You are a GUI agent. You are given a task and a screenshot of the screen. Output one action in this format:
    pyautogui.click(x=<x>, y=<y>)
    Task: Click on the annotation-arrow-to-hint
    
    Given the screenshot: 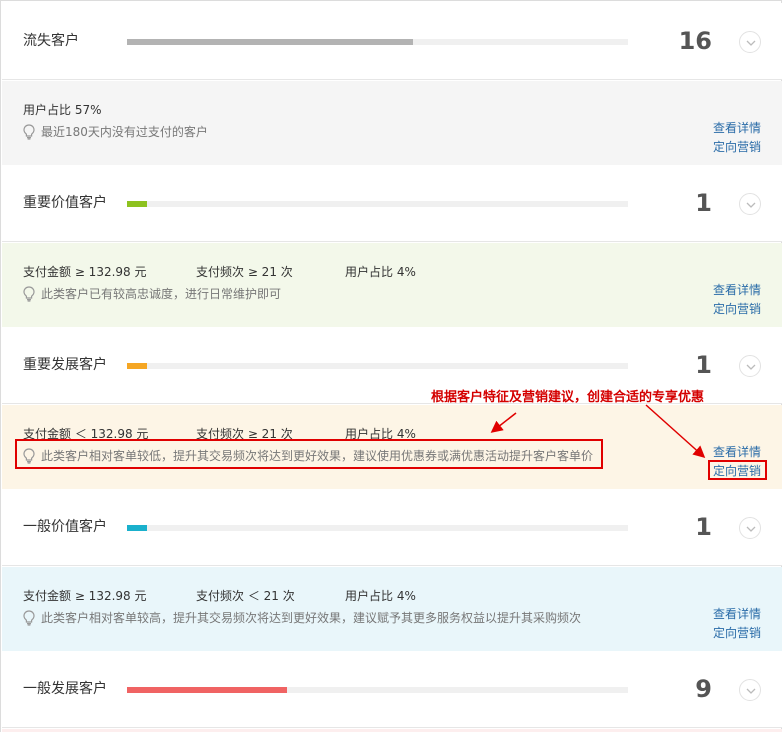 What is the action you would take?
    pyautogui.click(x=503, y=422)
    